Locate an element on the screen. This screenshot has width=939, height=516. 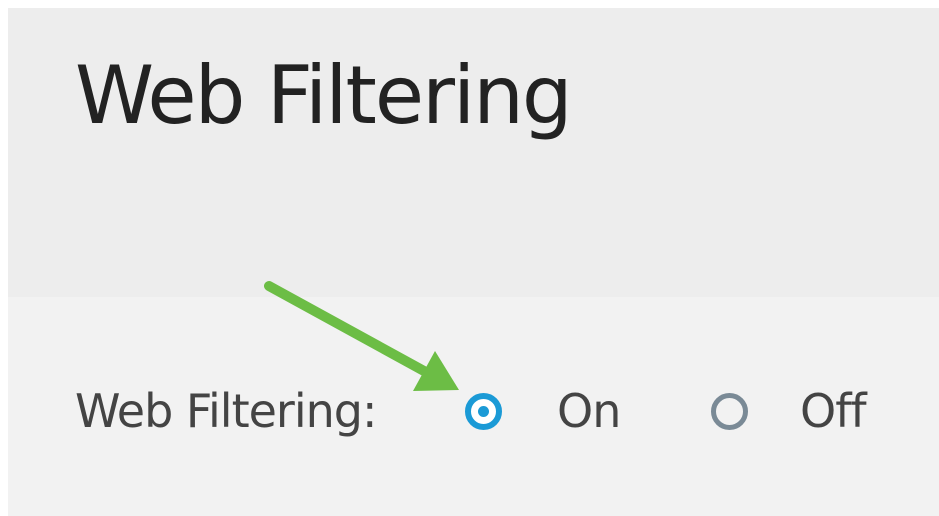
radio-selected-dot is located at coordinates (483, 411).